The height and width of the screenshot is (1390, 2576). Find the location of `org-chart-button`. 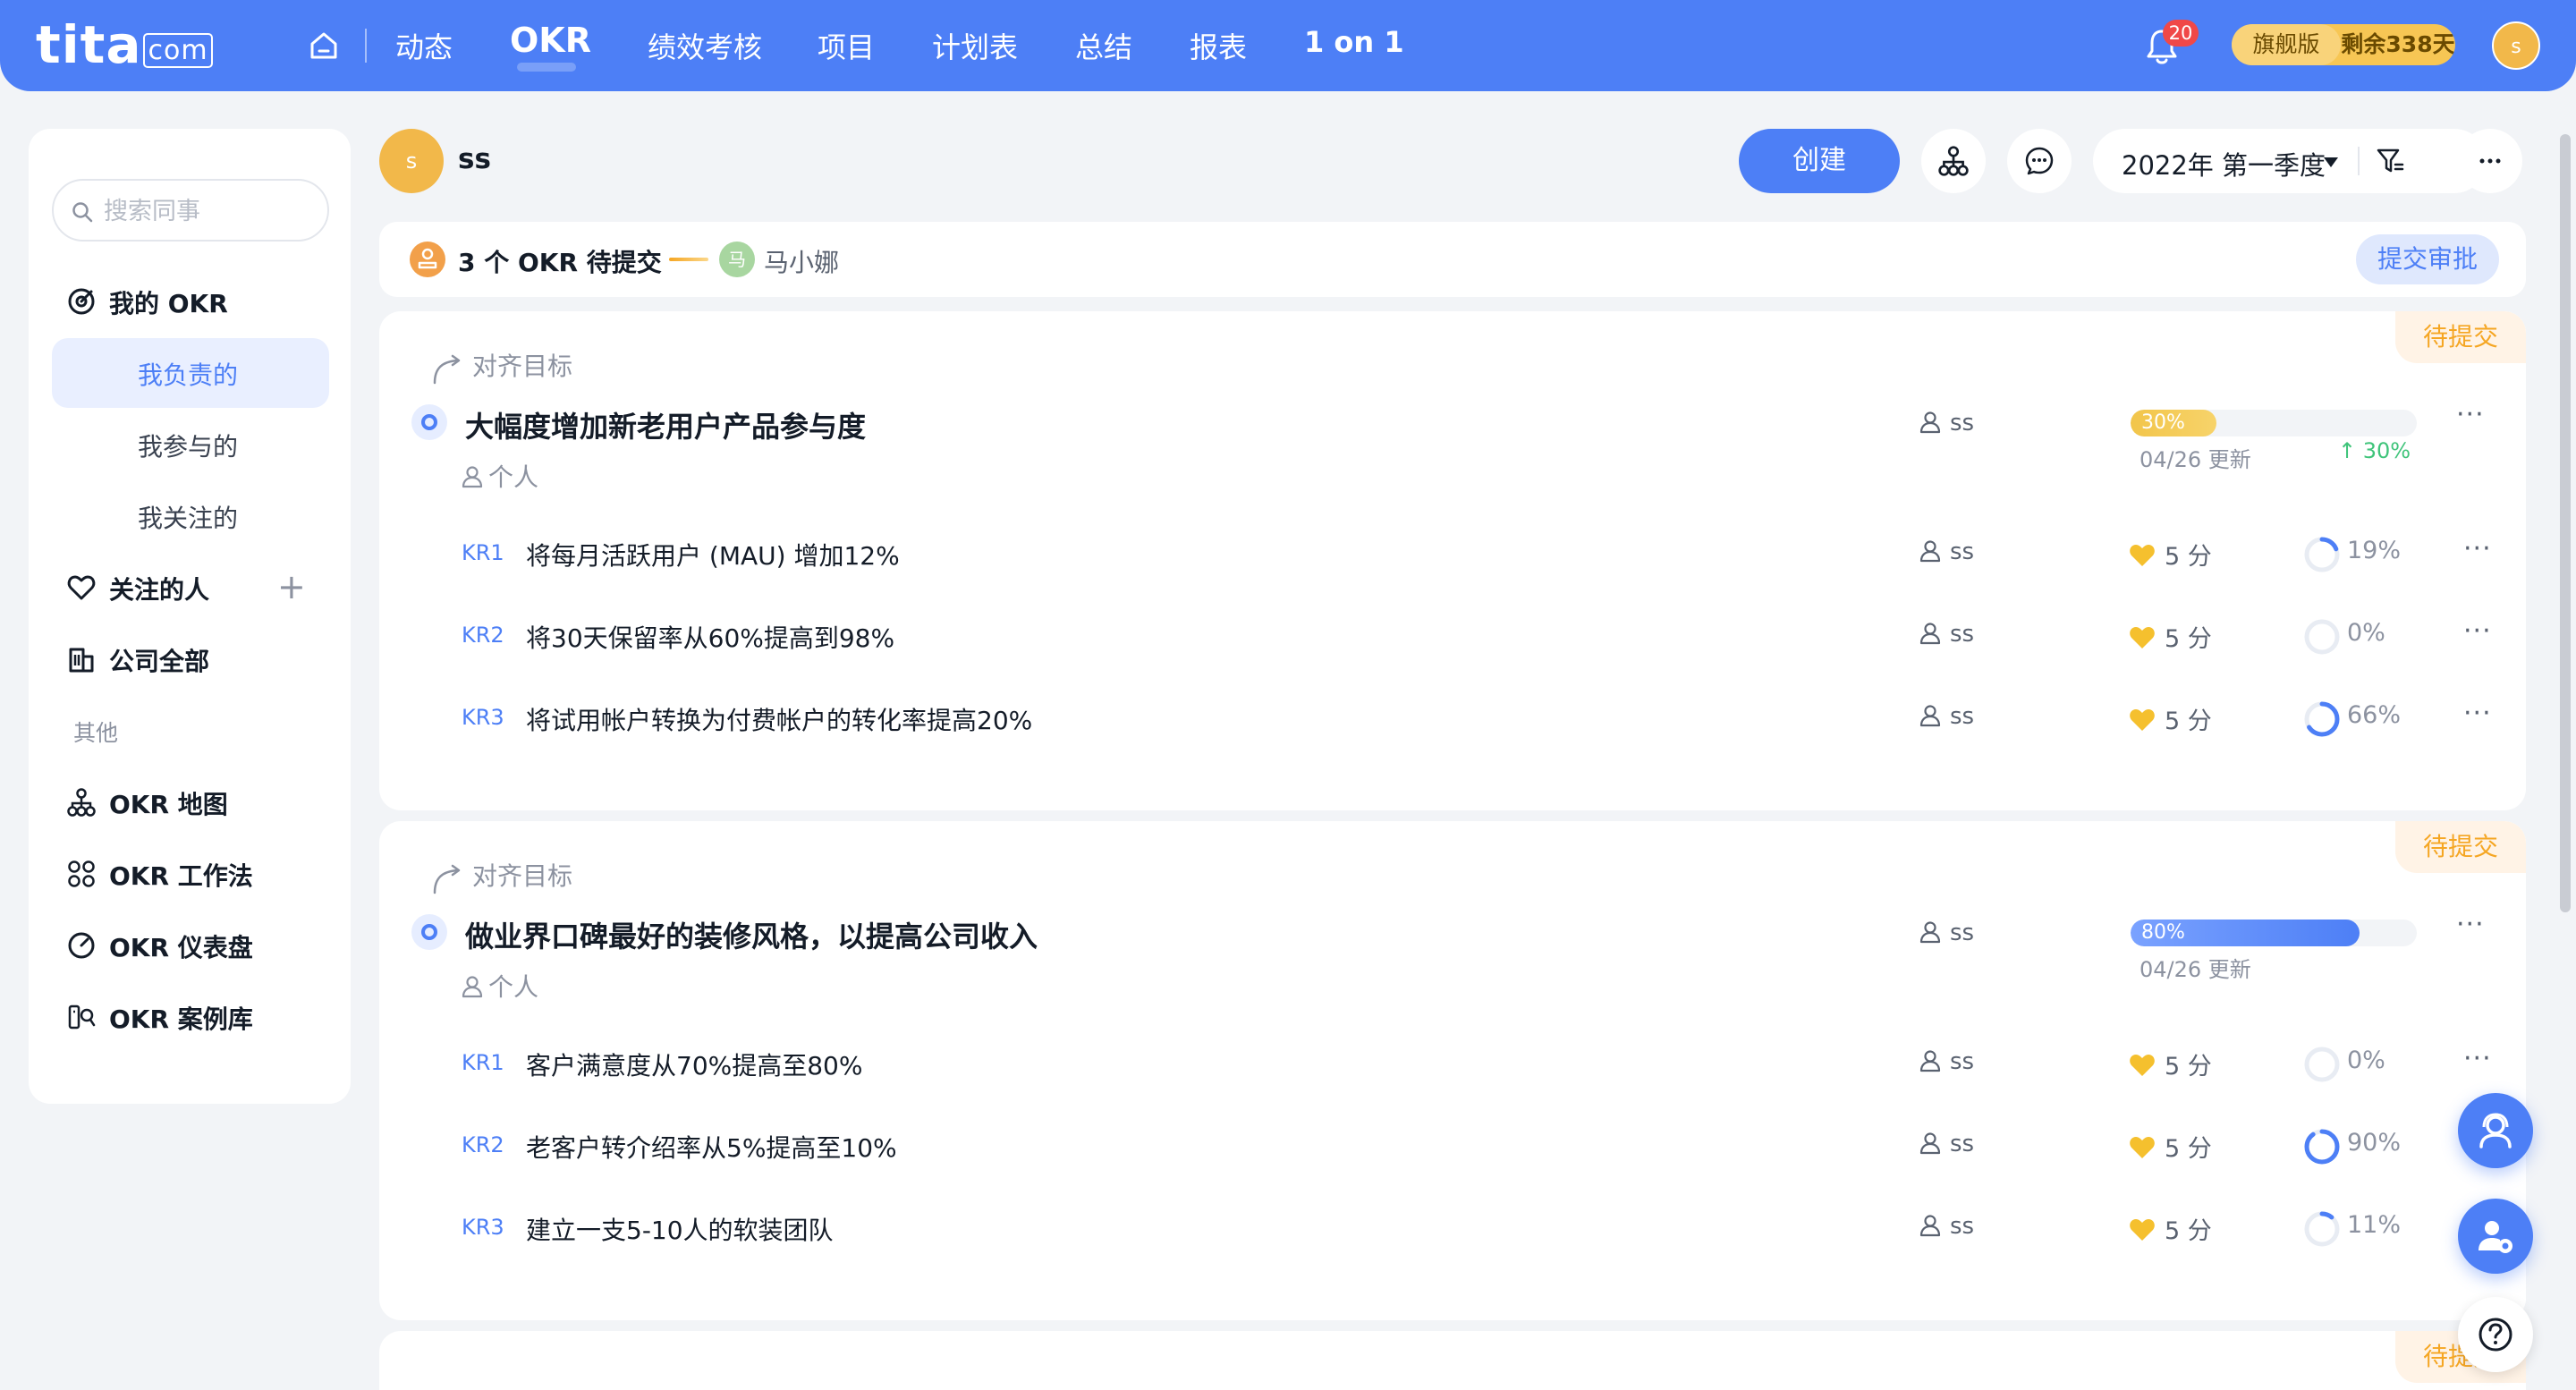

org-chart-button is located at coordinates (1953, 161).